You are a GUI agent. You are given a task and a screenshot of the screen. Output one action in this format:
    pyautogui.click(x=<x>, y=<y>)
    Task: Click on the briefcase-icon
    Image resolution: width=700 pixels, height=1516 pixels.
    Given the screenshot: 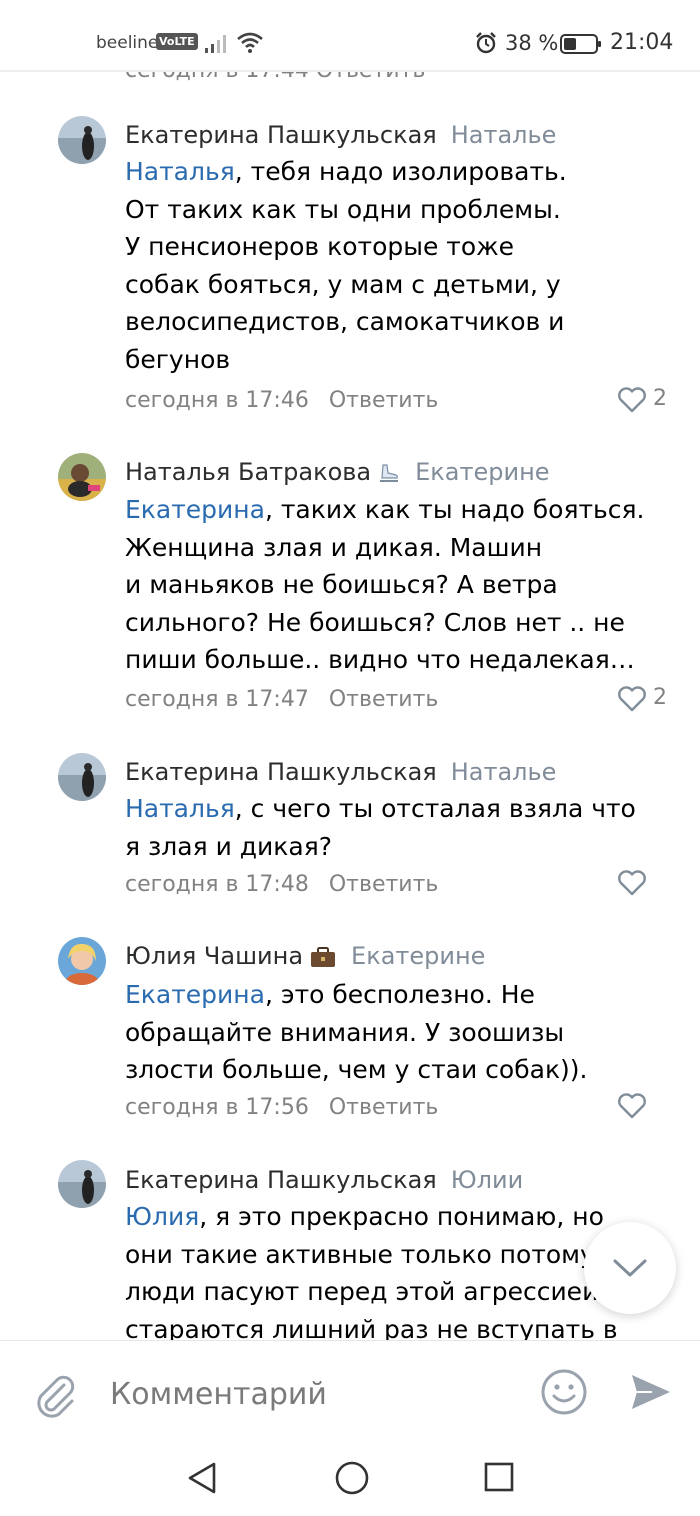 What is the action you would take?
    pyautogui.click(x=323, y=957)
    